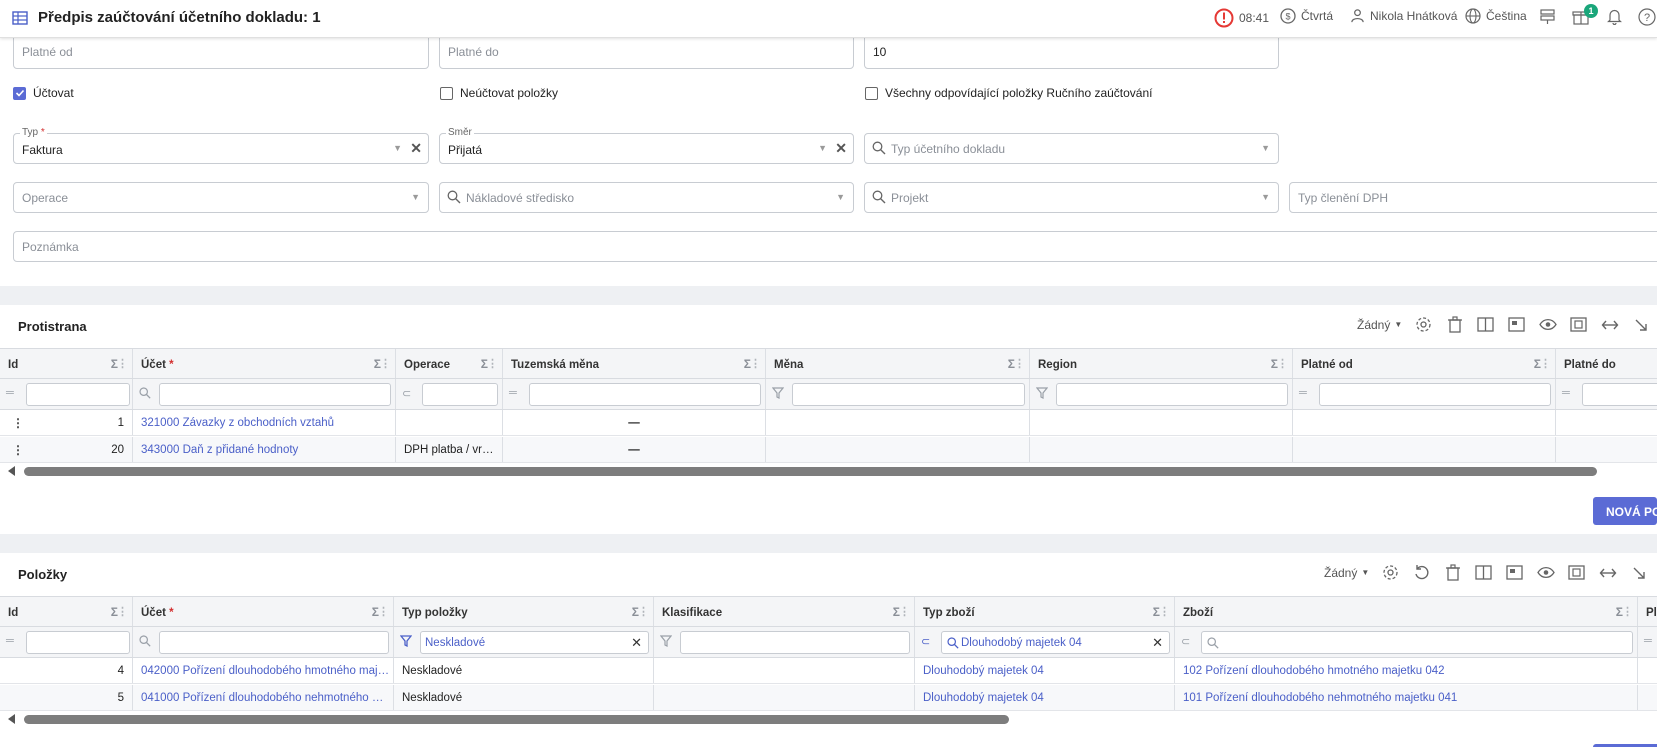  Describe the element at coordinates (1625, 511) in the screenshot. I see `new-item-button: NOVÁ PO` at that location.